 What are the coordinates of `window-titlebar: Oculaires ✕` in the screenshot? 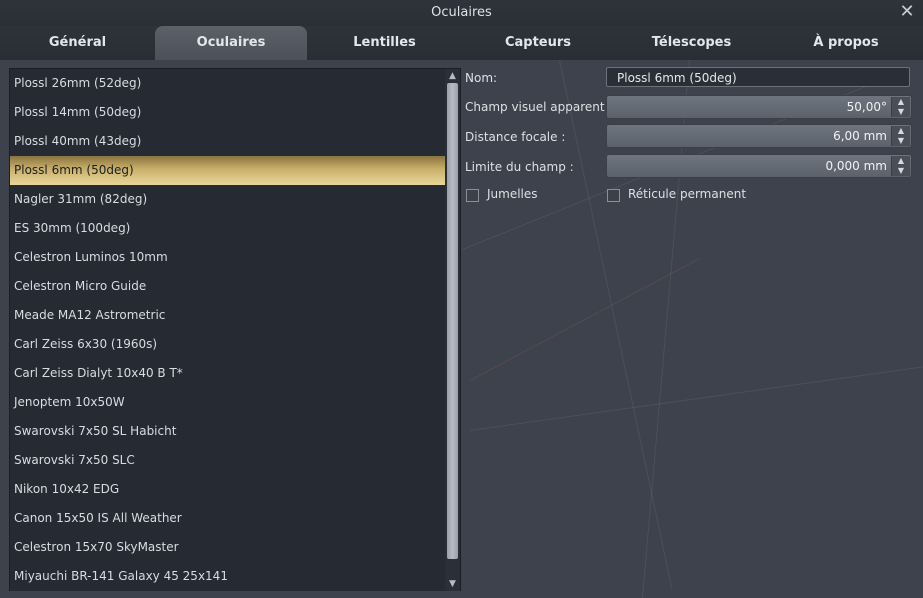 It's located at (461, 13).